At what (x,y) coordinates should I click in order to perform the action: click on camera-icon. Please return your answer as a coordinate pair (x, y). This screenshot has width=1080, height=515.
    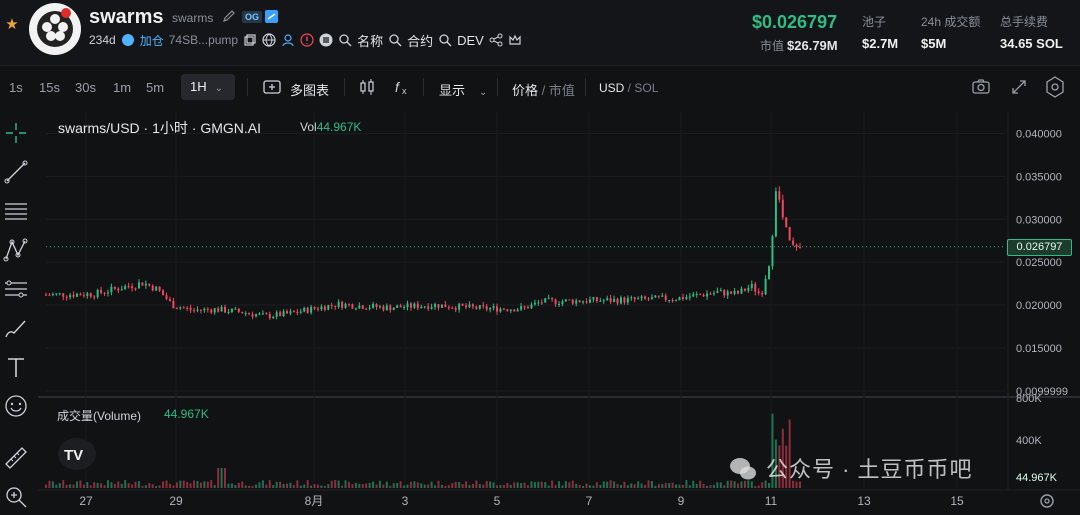
    Looking at the image, I should click on (981, 87).